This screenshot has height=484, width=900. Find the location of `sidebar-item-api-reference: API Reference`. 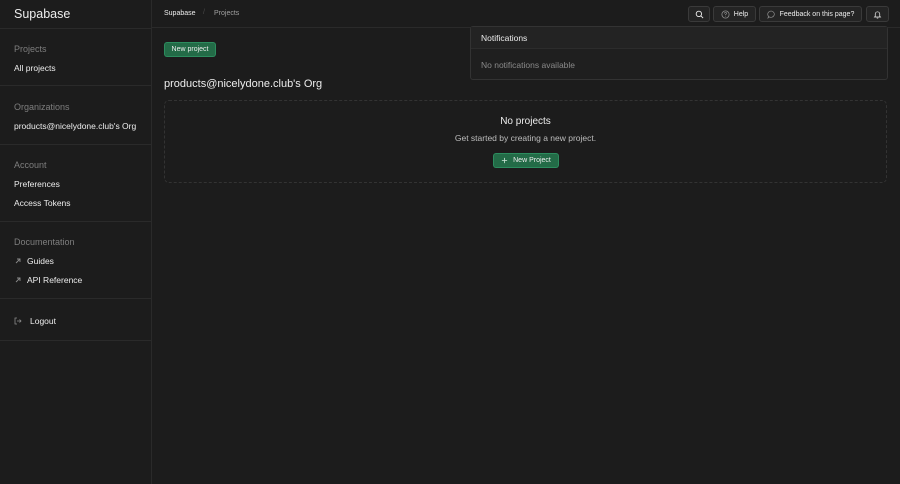

sidebar-item-api-reference: API Reference is located at coordinates (48, 280).